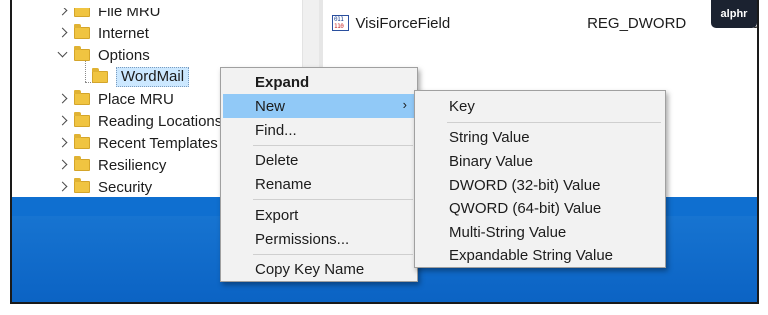  Describe the element at coordinates (319, 106) in the screenshot. I see `menu-item-new: New ›` at that location.